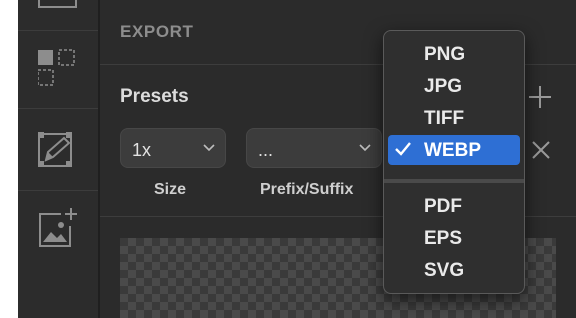  What do you see at coordinates (142, 150) in the screenshot?
I see `size-select-value: 1x` at bounding box center [142, 150].